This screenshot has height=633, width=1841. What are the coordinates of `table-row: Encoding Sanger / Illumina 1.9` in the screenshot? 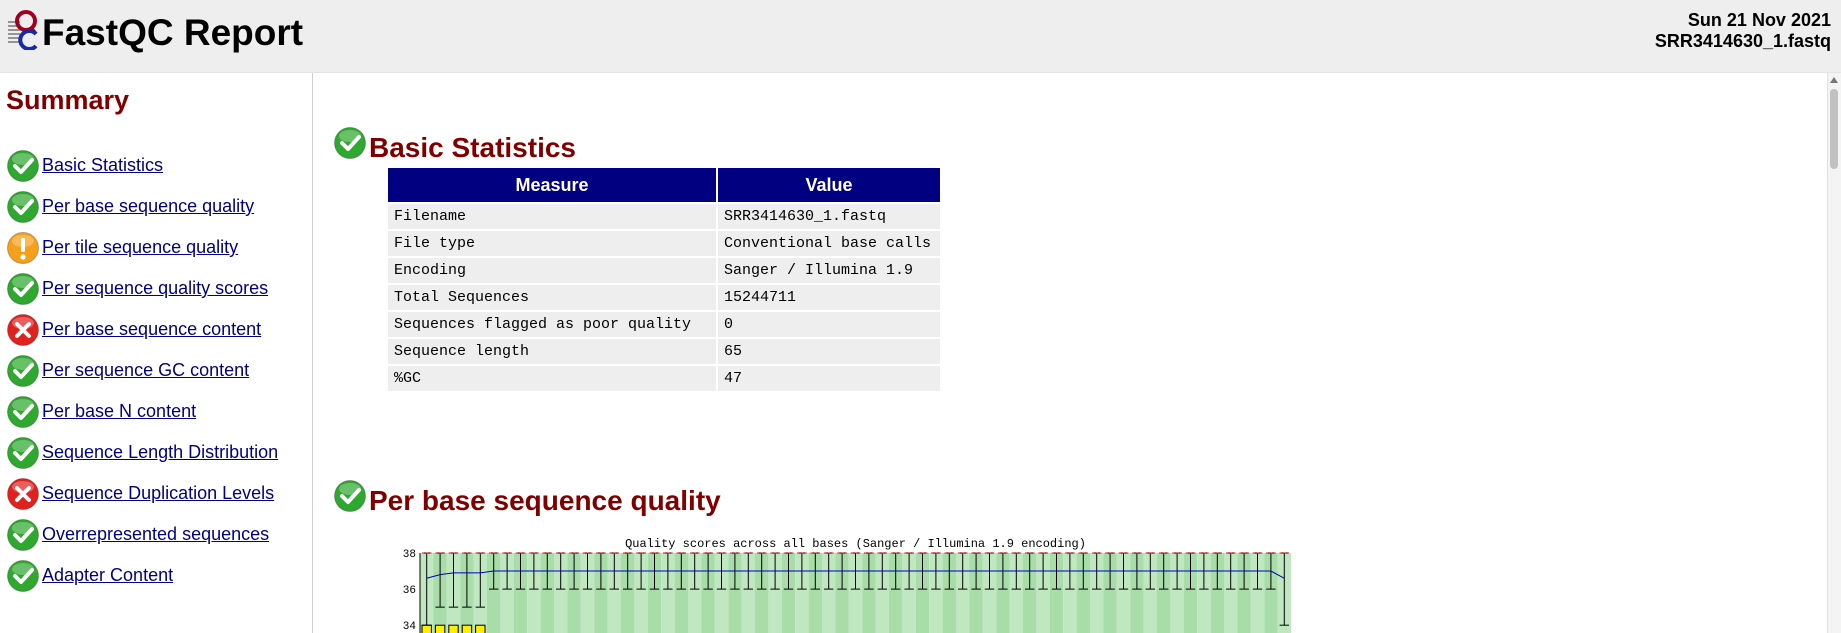 It's located at (664, 270).